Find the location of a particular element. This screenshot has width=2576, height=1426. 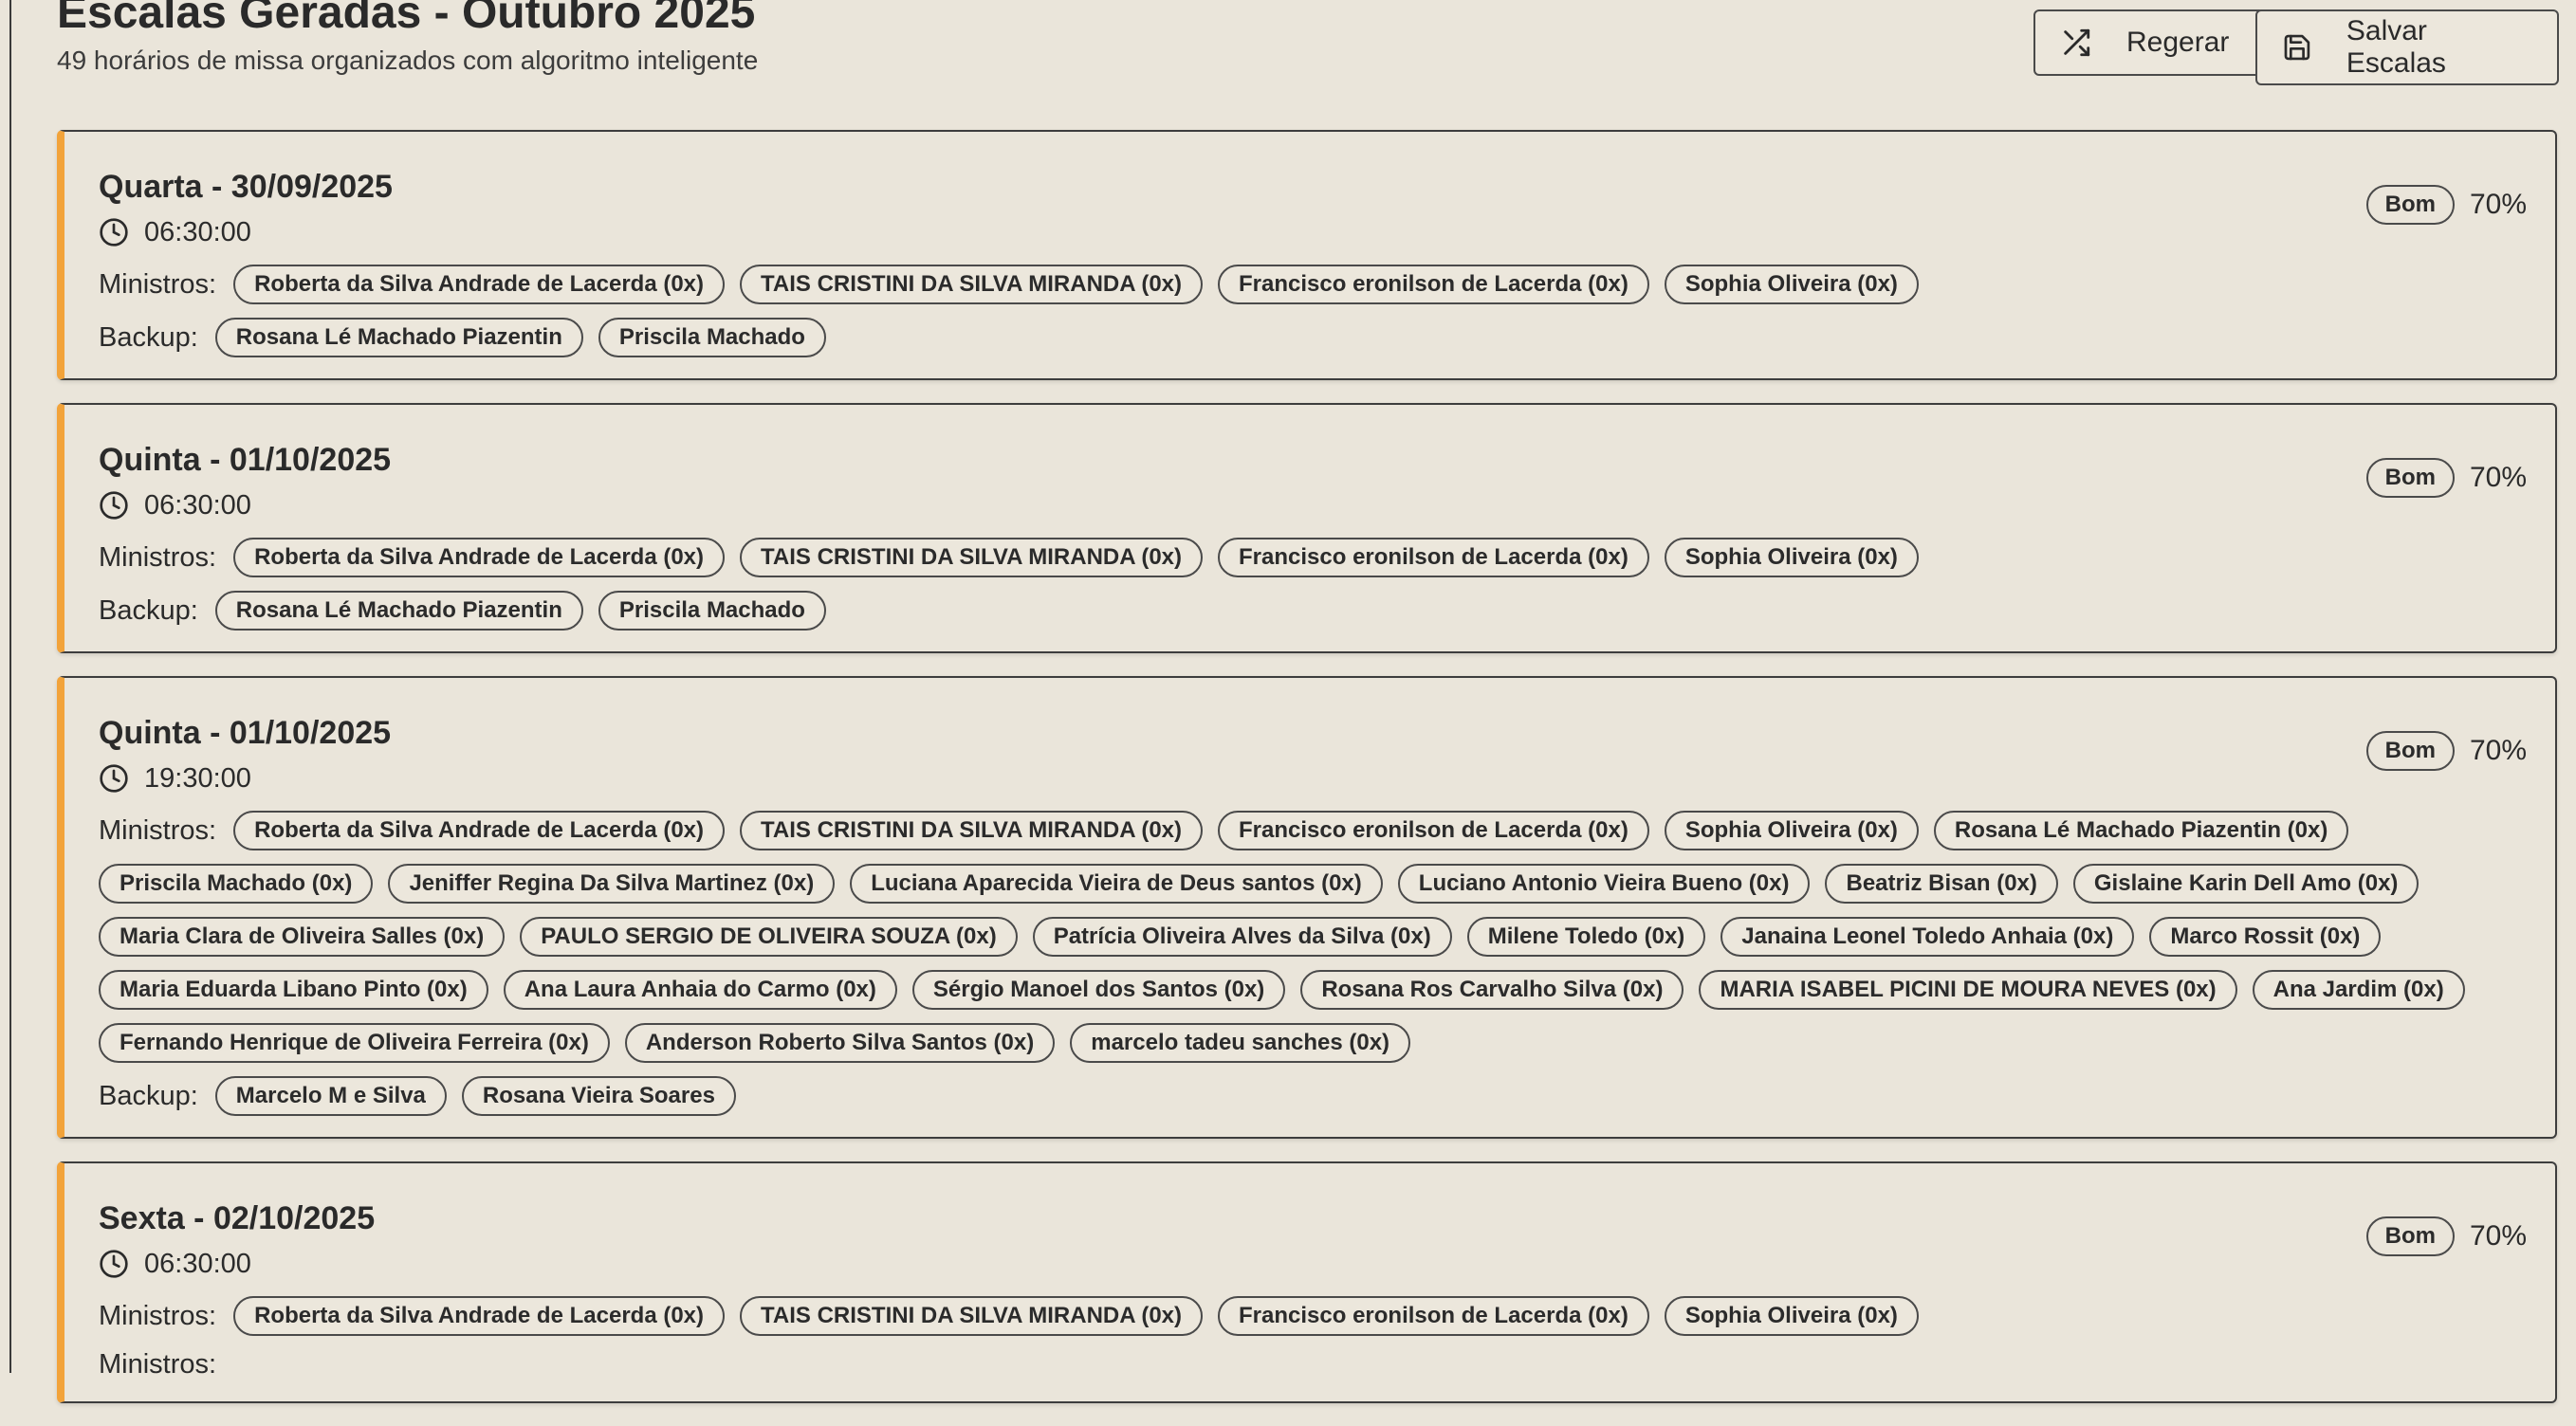

minister-chip: Gislaine Karin Dell Amo (0x) is located at coordinates (2246, 884).